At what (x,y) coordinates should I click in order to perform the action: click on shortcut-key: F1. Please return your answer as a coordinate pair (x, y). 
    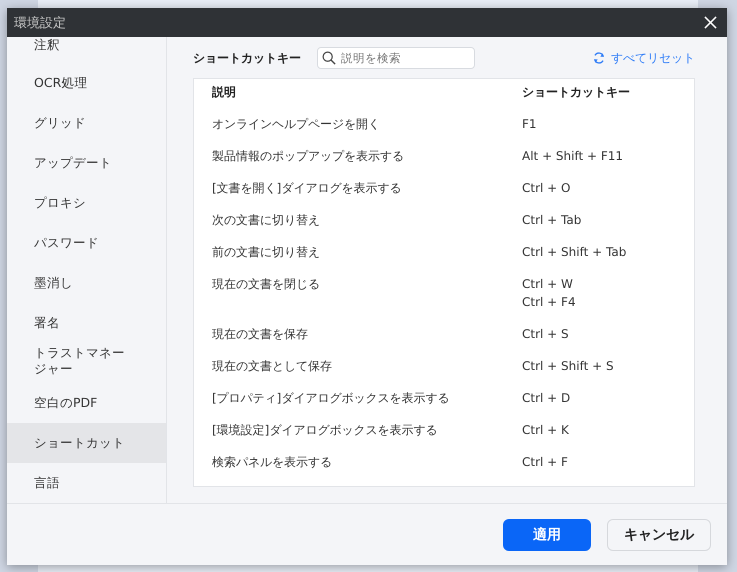
    Looking at the image, I should click on (608, 124).